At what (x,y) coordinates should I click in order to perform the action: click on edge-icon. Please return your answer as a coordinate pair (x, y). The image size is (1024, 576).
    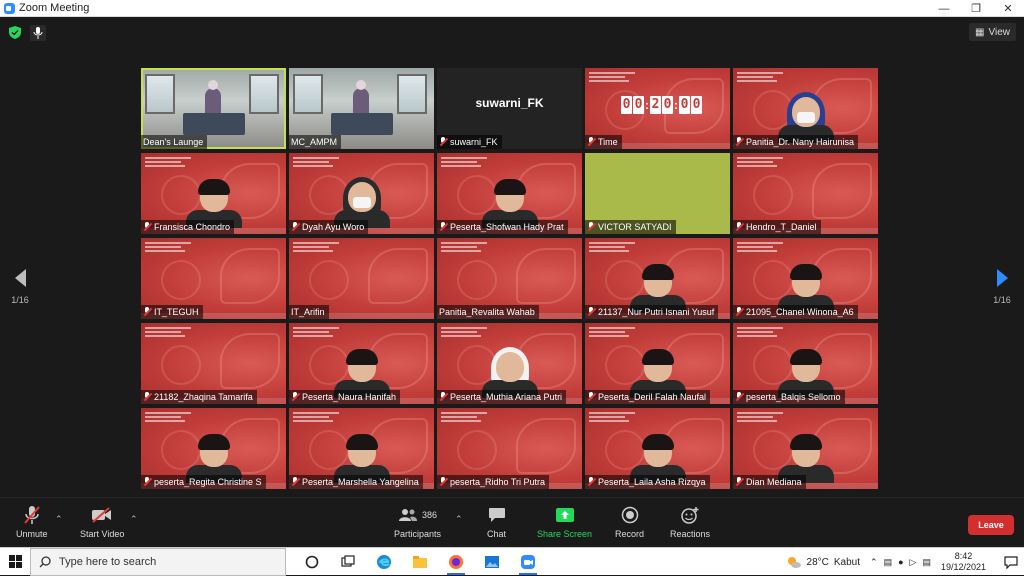
    Looking at the image, I should click on (384, 562).